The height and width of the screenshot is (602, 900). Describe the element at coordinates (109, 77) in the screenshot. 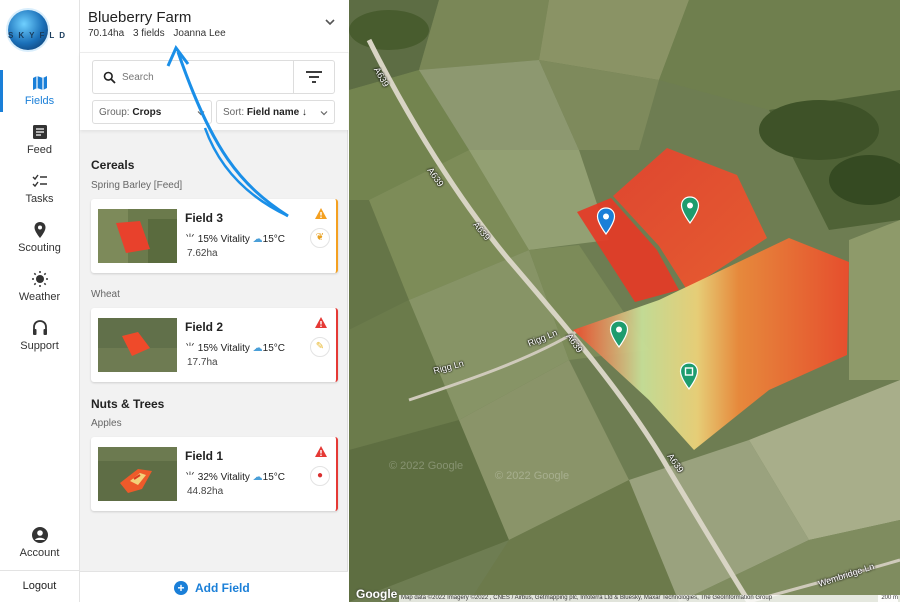

I see `search-icon` at that location.